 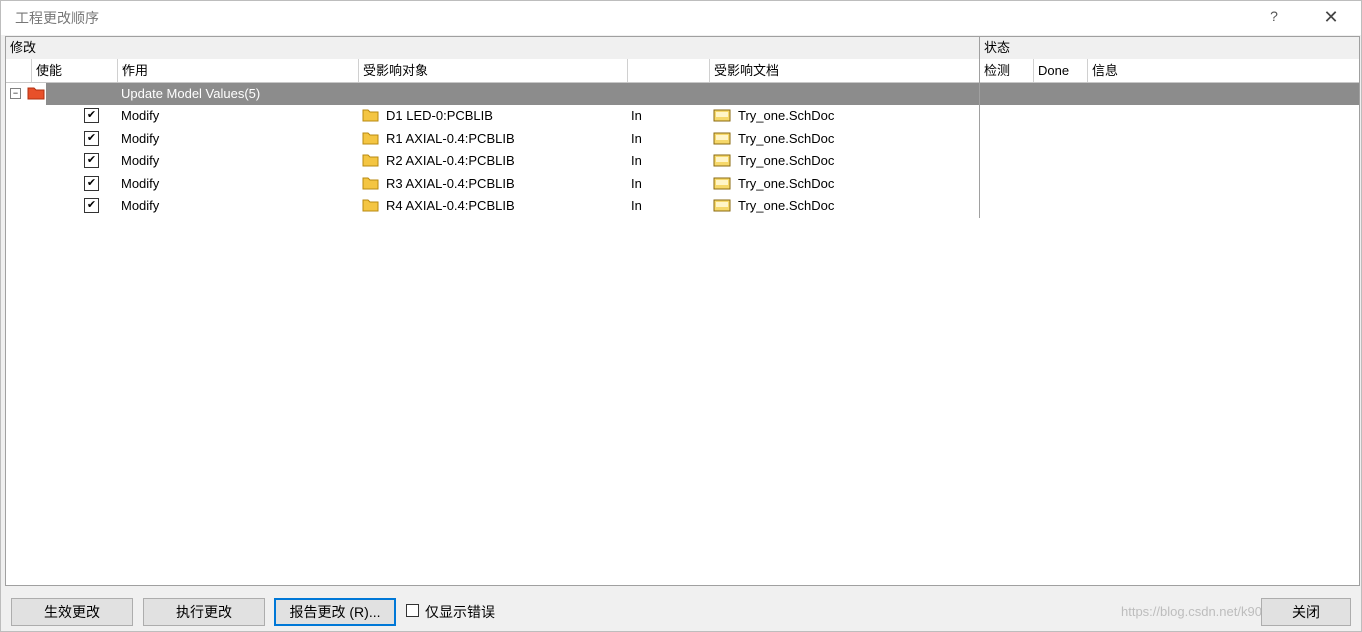 I want to click on window-title: 工程更改顺序, so click(x=57, y=18).